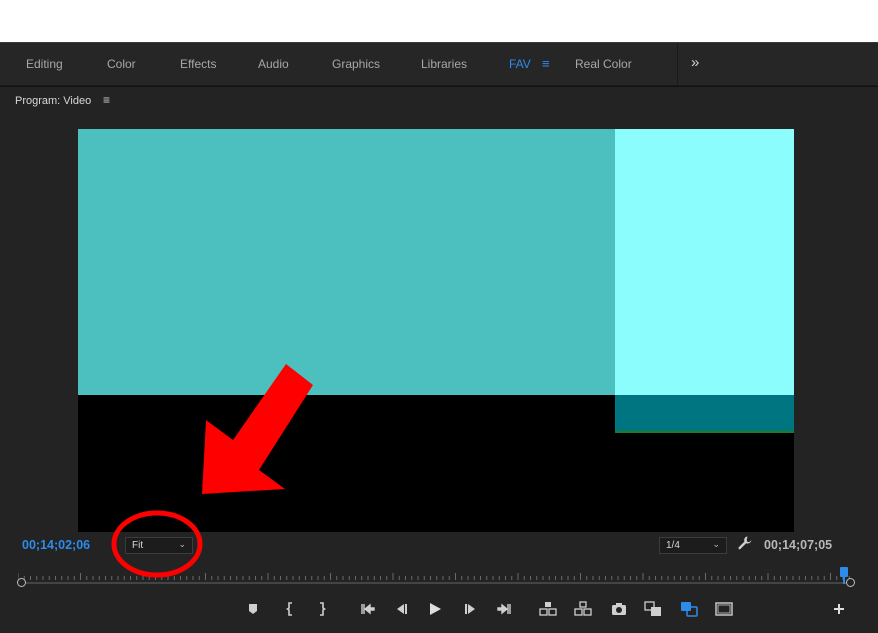 This screenshot has width=878, height=633. Describe the element at coordinates (839, 609) in the screenshot. I see `button-editor-icon` at that location.